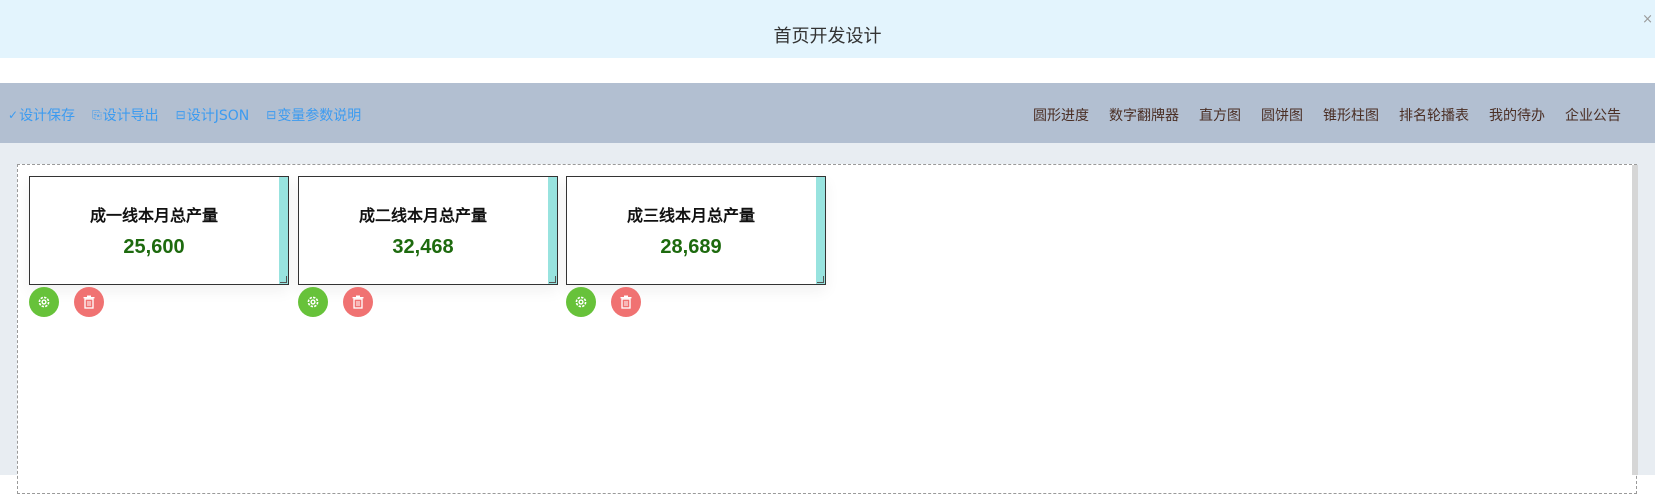  What do you see at coordinates (827, 36) in the screenshot?
I see `window-title: 首页开发设计` at bounding box center [827, 36].